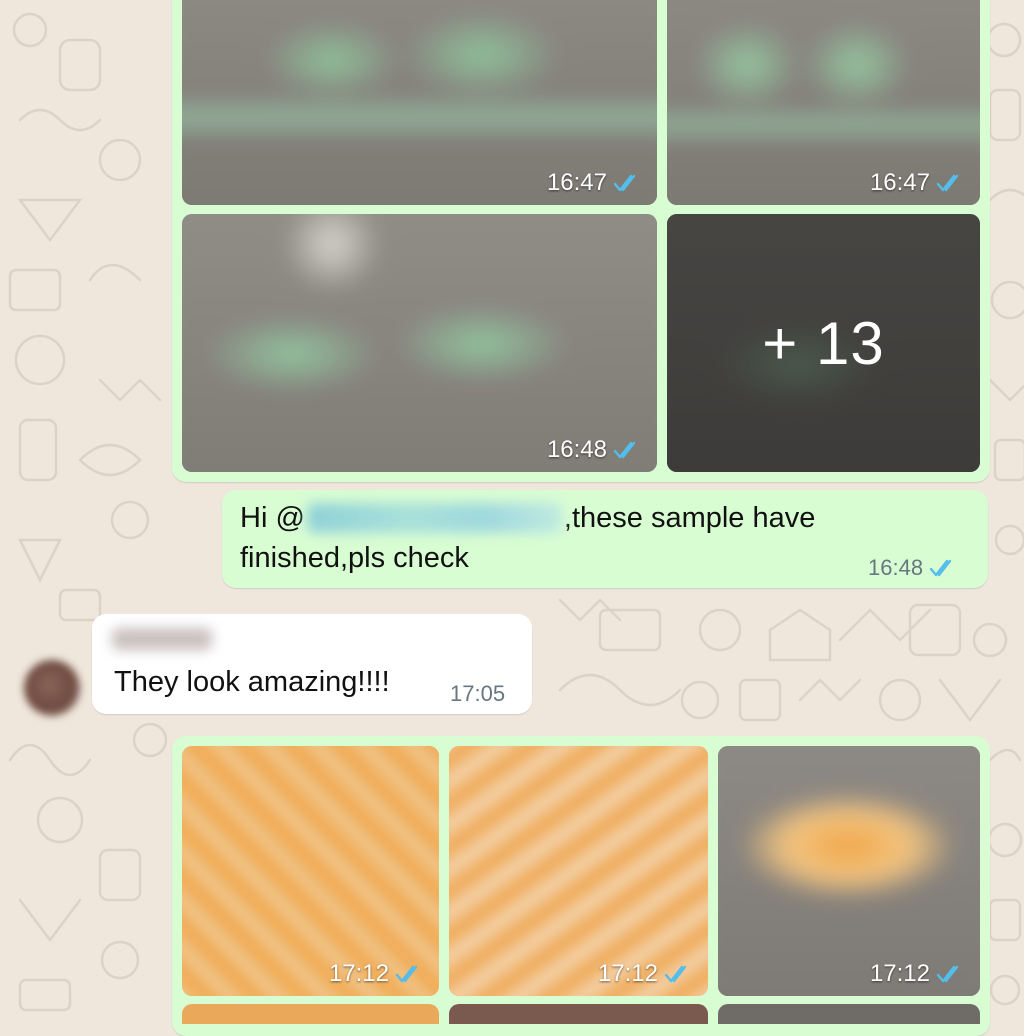 This screenshot has width=1024, height=1036. What do you see at coordinates (434, 518) in the screenshot?
I see `mention-redacted` at bounding box center [434, 518].